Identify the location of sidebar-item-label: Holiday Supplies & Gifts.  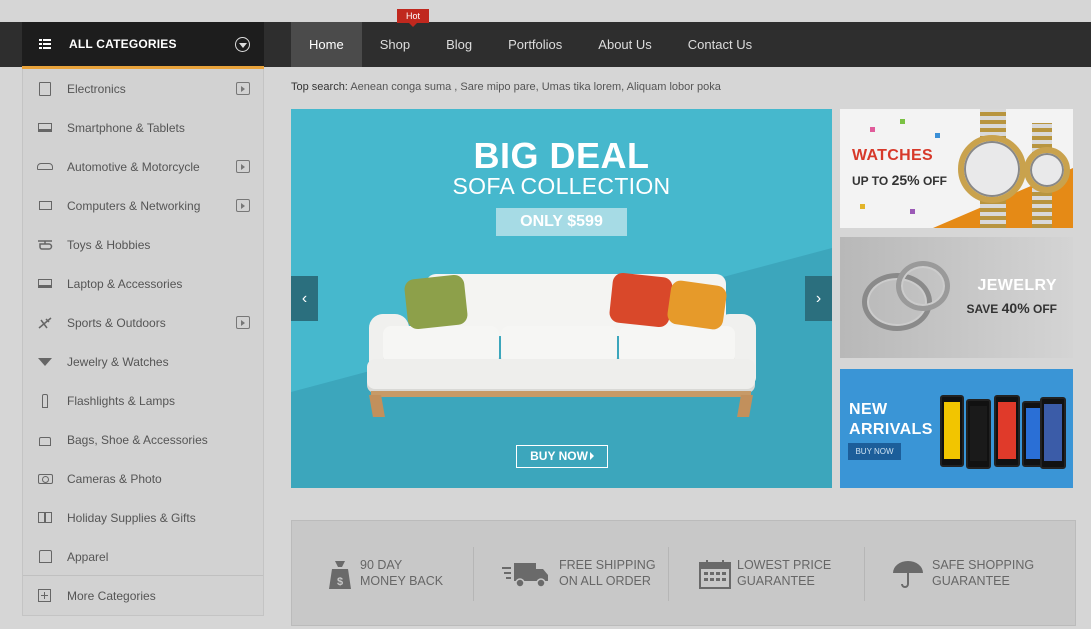
(131, 517).